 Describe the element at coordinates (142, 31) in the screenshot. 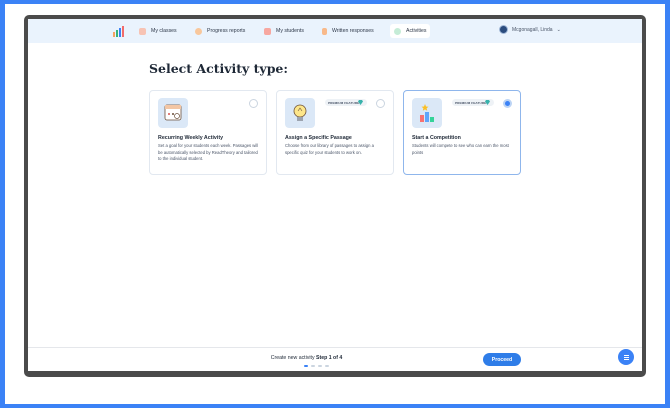

I see `classes-icon` at that location.